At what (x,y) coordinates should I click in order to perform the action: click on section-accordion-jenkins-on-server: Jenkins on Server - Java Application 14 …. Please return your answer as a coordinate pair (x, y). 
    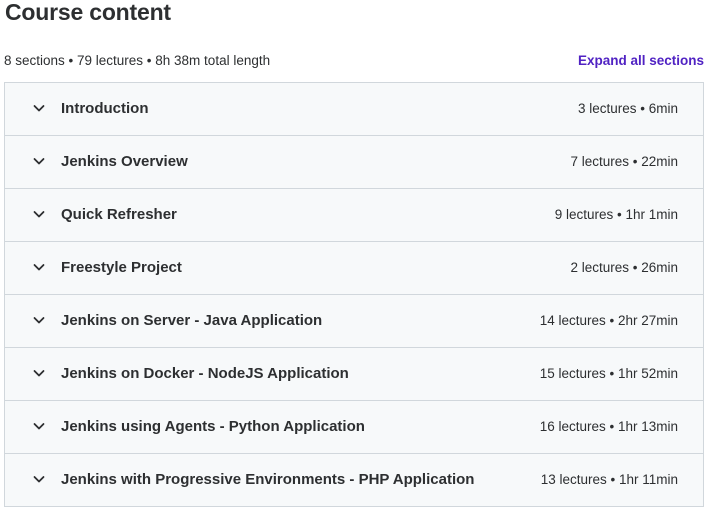
    Looking at the image, I should click on (354, 321).